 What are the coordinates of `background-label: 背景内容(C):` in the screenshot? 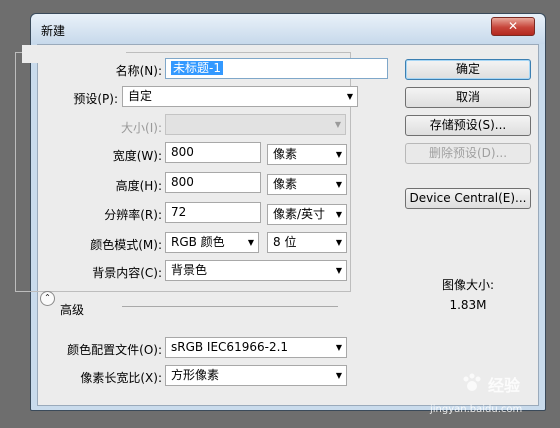 It's located at (127, 273).